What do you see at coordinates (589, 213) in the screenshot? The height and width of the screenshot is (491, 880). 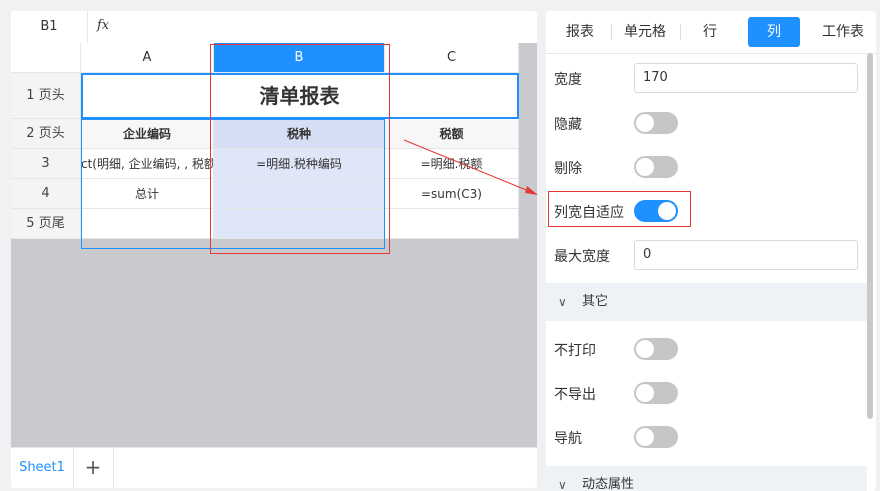 I see `autofit-label: 列宽自适应` at bounding box center [589, 213].